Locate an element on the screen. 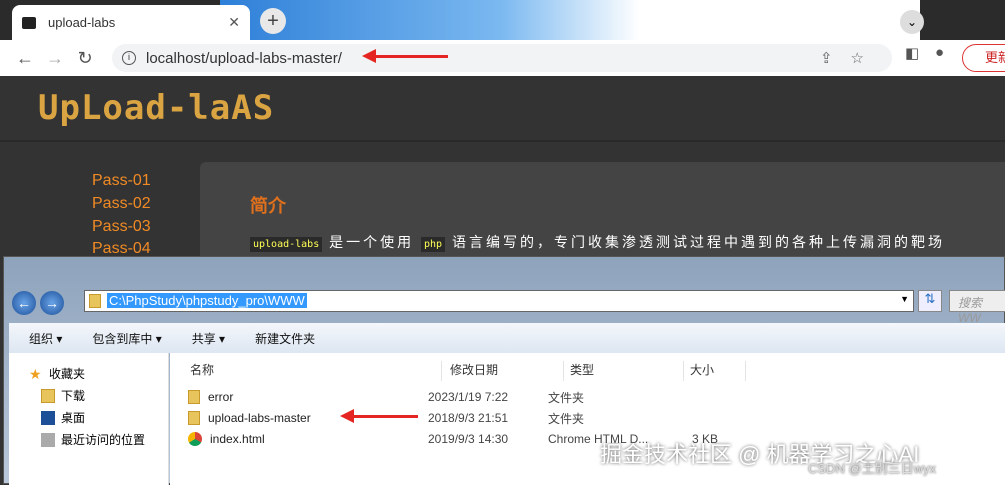  explorer-address-bar: C:\PhpStudy\phpstudy_pro\WWW ▼ is located at coordinates (499, 301).